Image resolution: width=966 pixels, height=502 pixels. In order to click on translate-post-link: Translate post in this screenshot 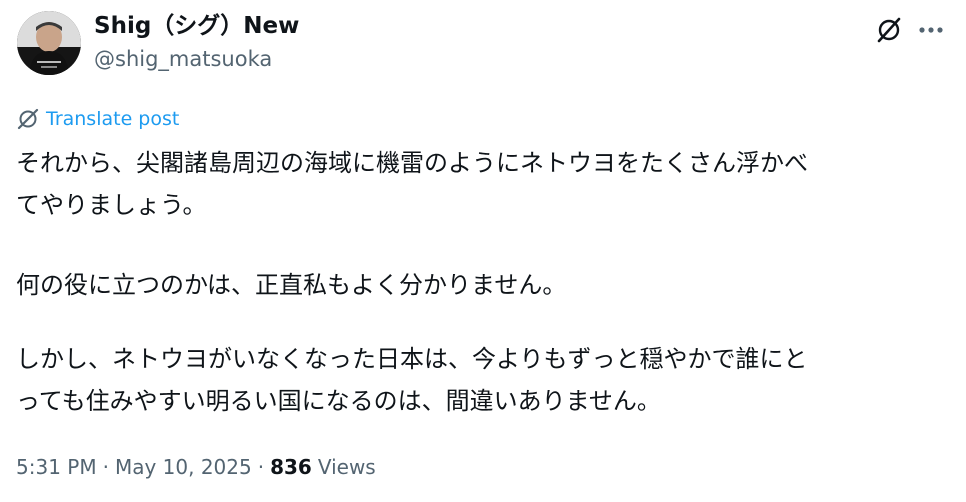, I will do `click(97, 119)`.